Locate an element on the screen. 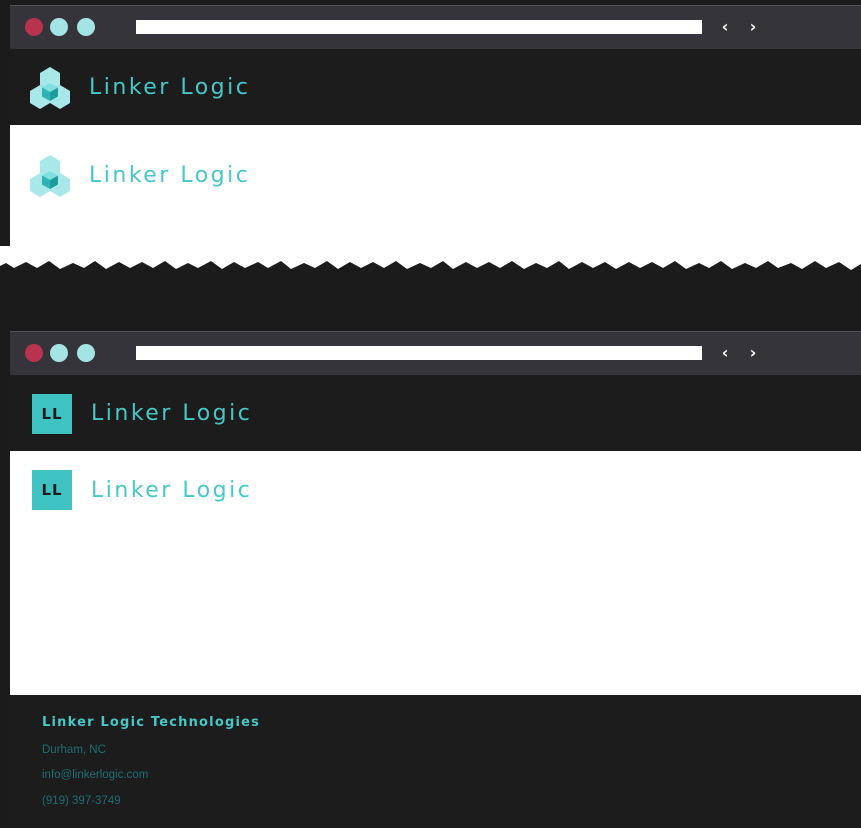  footer-email-link: info@linkerlogic.com is located at coordinates (95, 775).